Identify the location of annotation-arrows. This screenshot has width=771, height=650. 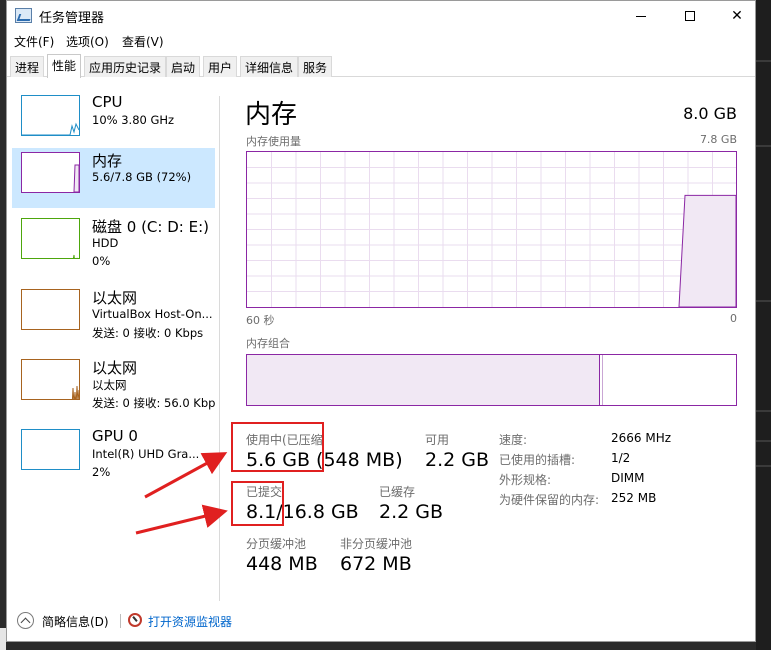
(181, 493).